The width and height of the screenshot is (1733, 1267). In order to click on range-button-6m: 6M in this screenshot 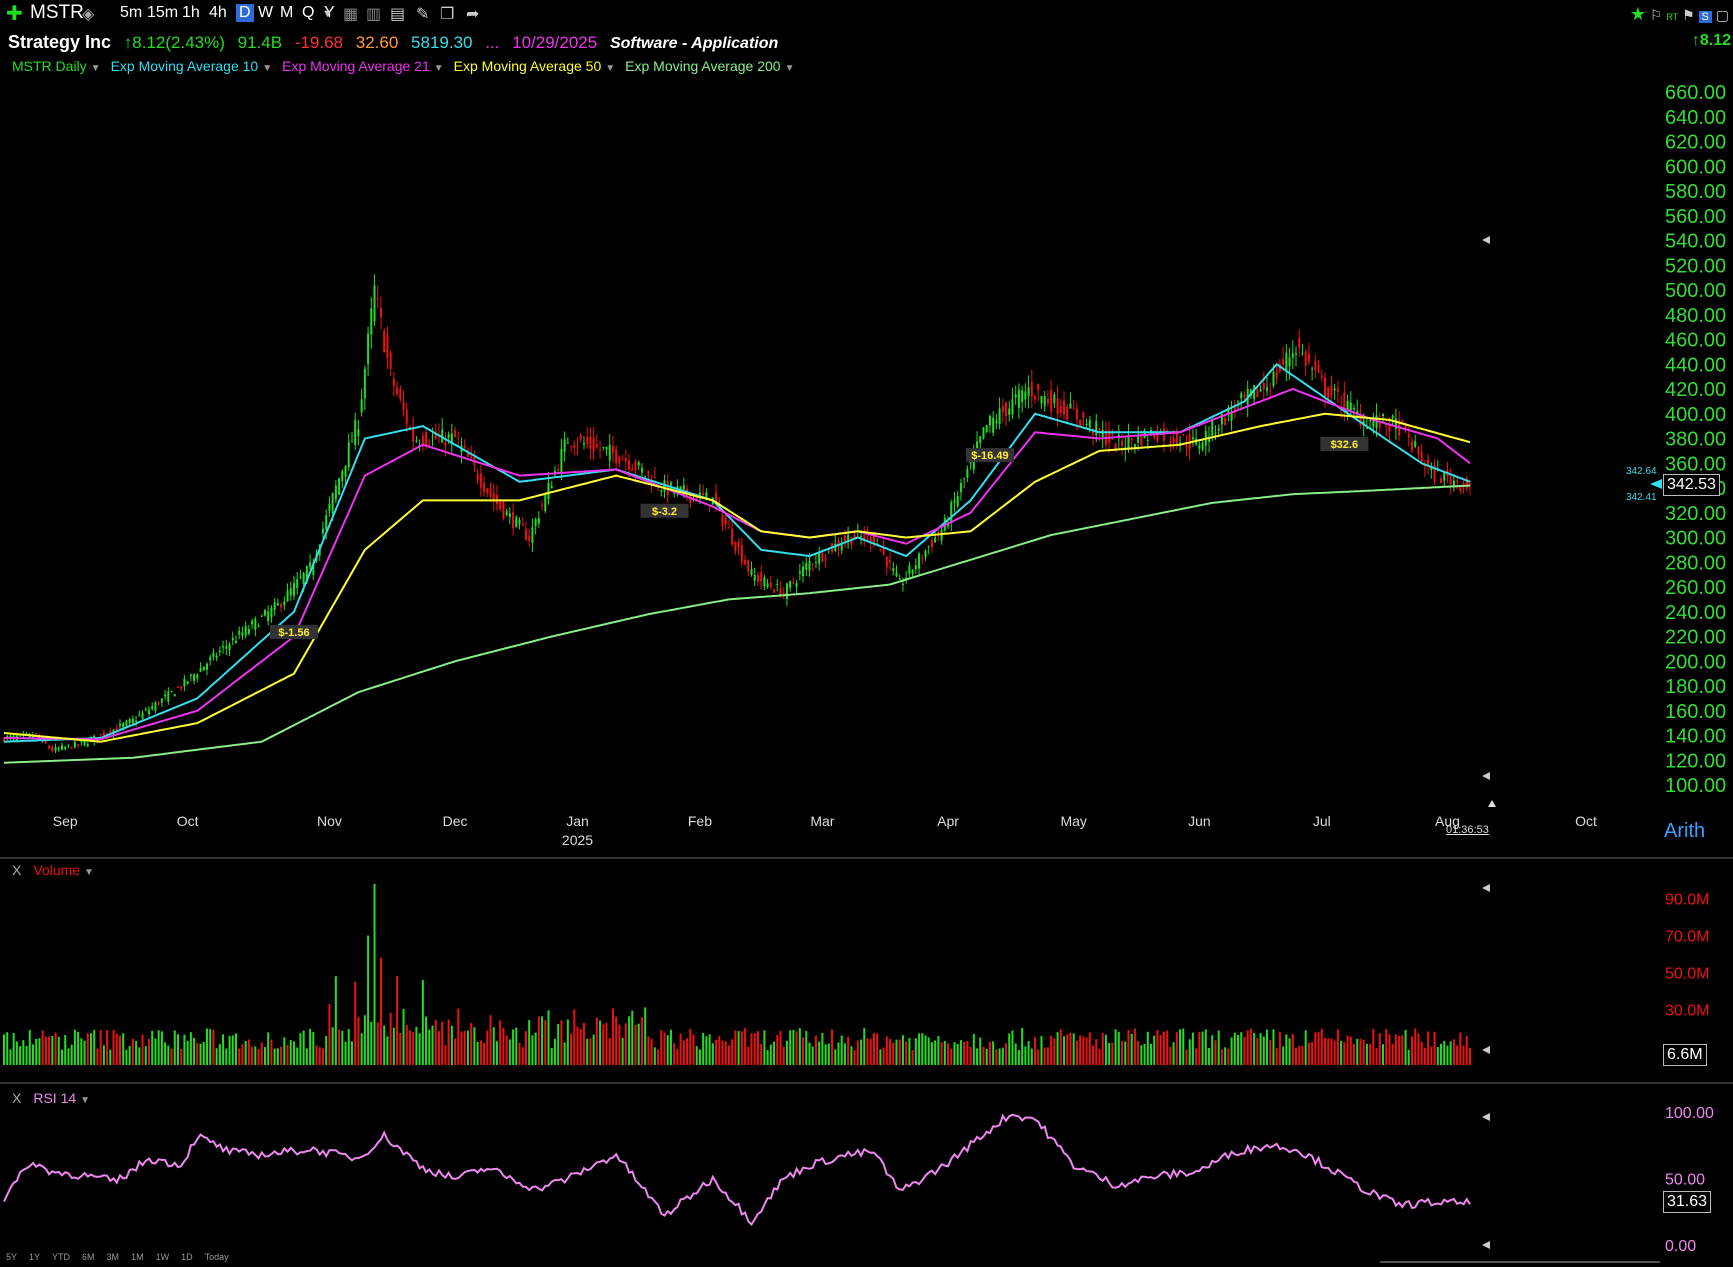, I will do `click(88, 1257)`.